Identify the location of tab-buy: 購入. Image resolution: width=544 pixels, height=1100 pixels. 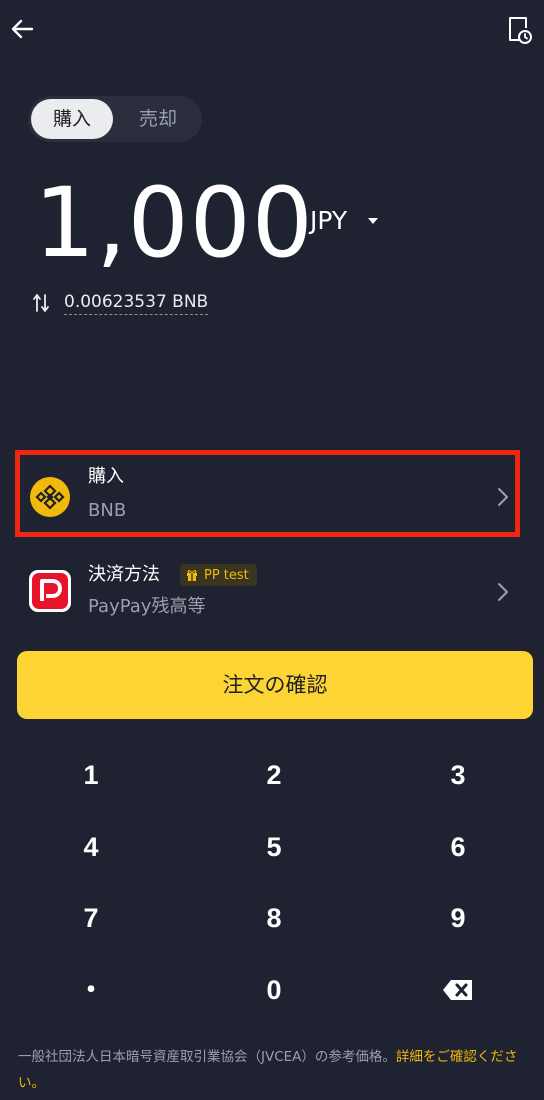
(72, 119).